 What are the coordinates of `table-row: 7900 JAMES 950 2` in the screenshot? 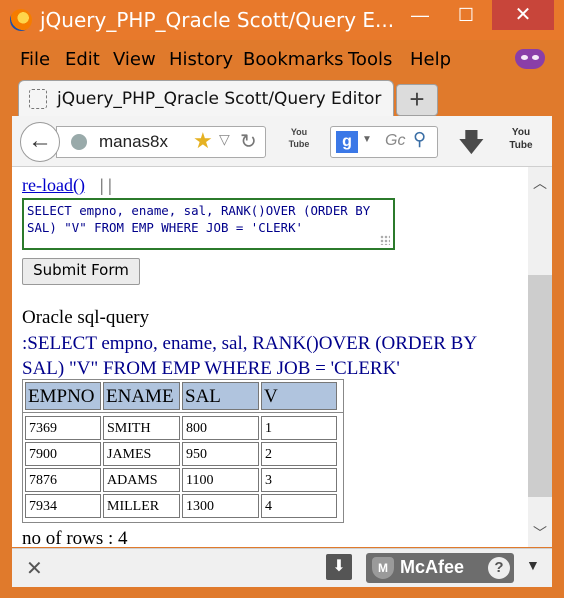 It's located at (183, 454).